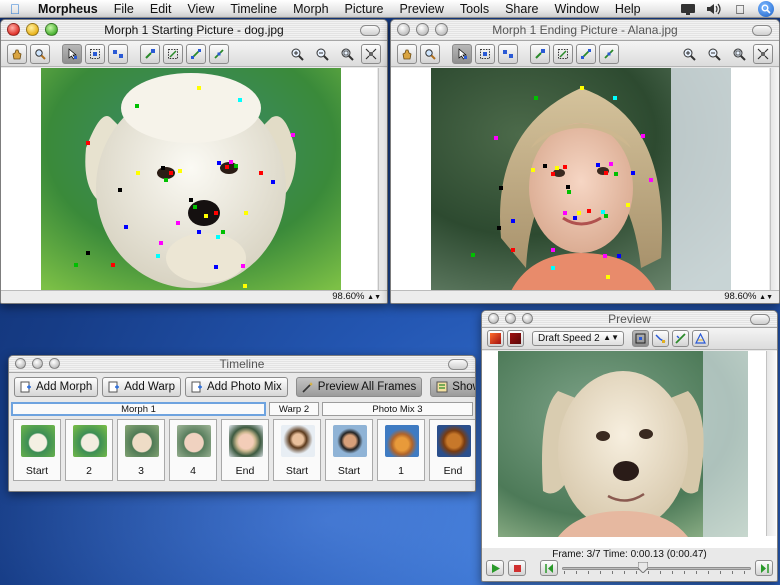 Image resolution: width=780 pixels, height=585 pixels. Describe the element at coordinates (576, 9) in the screenshot. I see `menu-window: Window` at that location.